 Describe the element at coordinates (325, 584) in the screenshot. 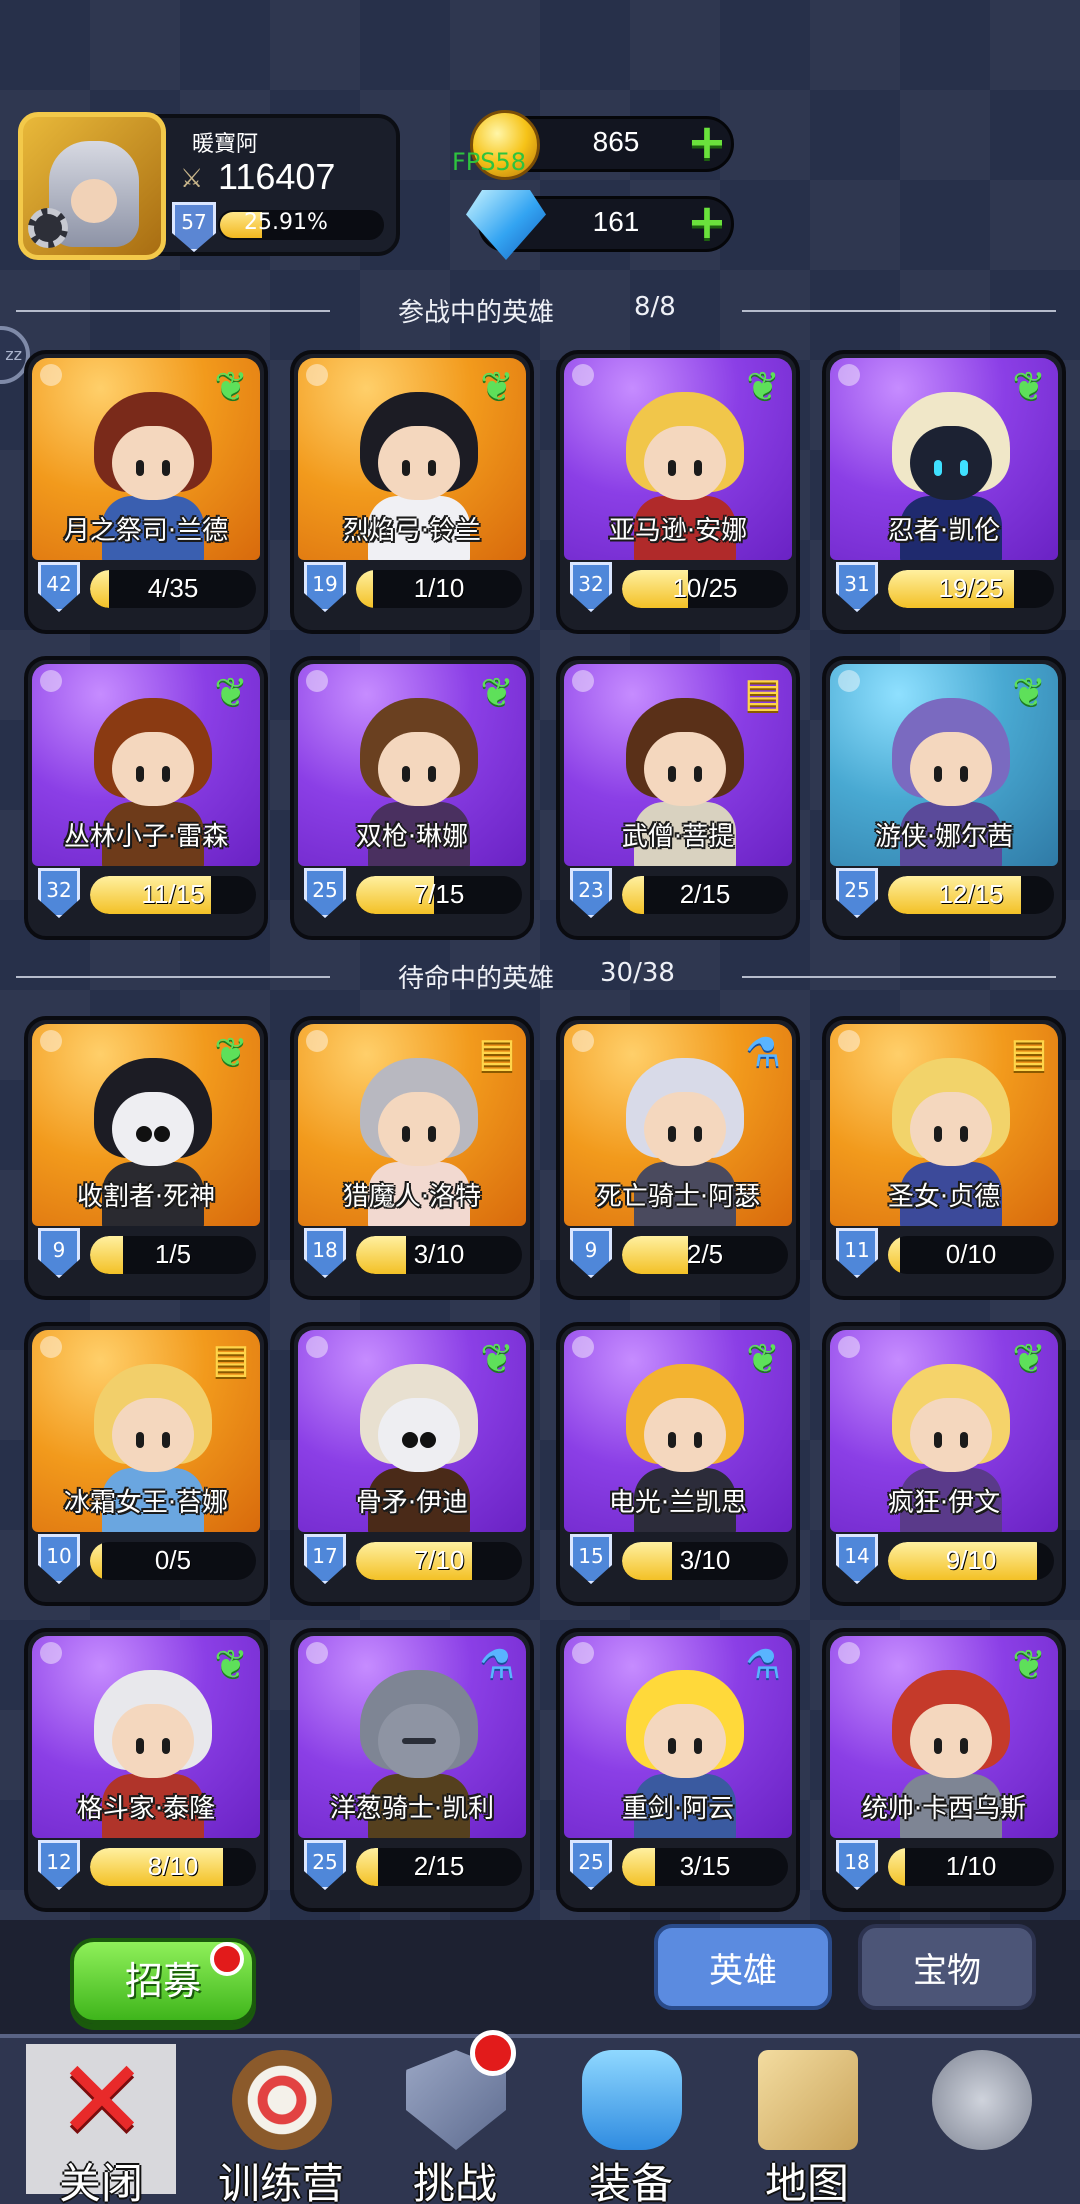

I see `hero-level: 19` at that location.